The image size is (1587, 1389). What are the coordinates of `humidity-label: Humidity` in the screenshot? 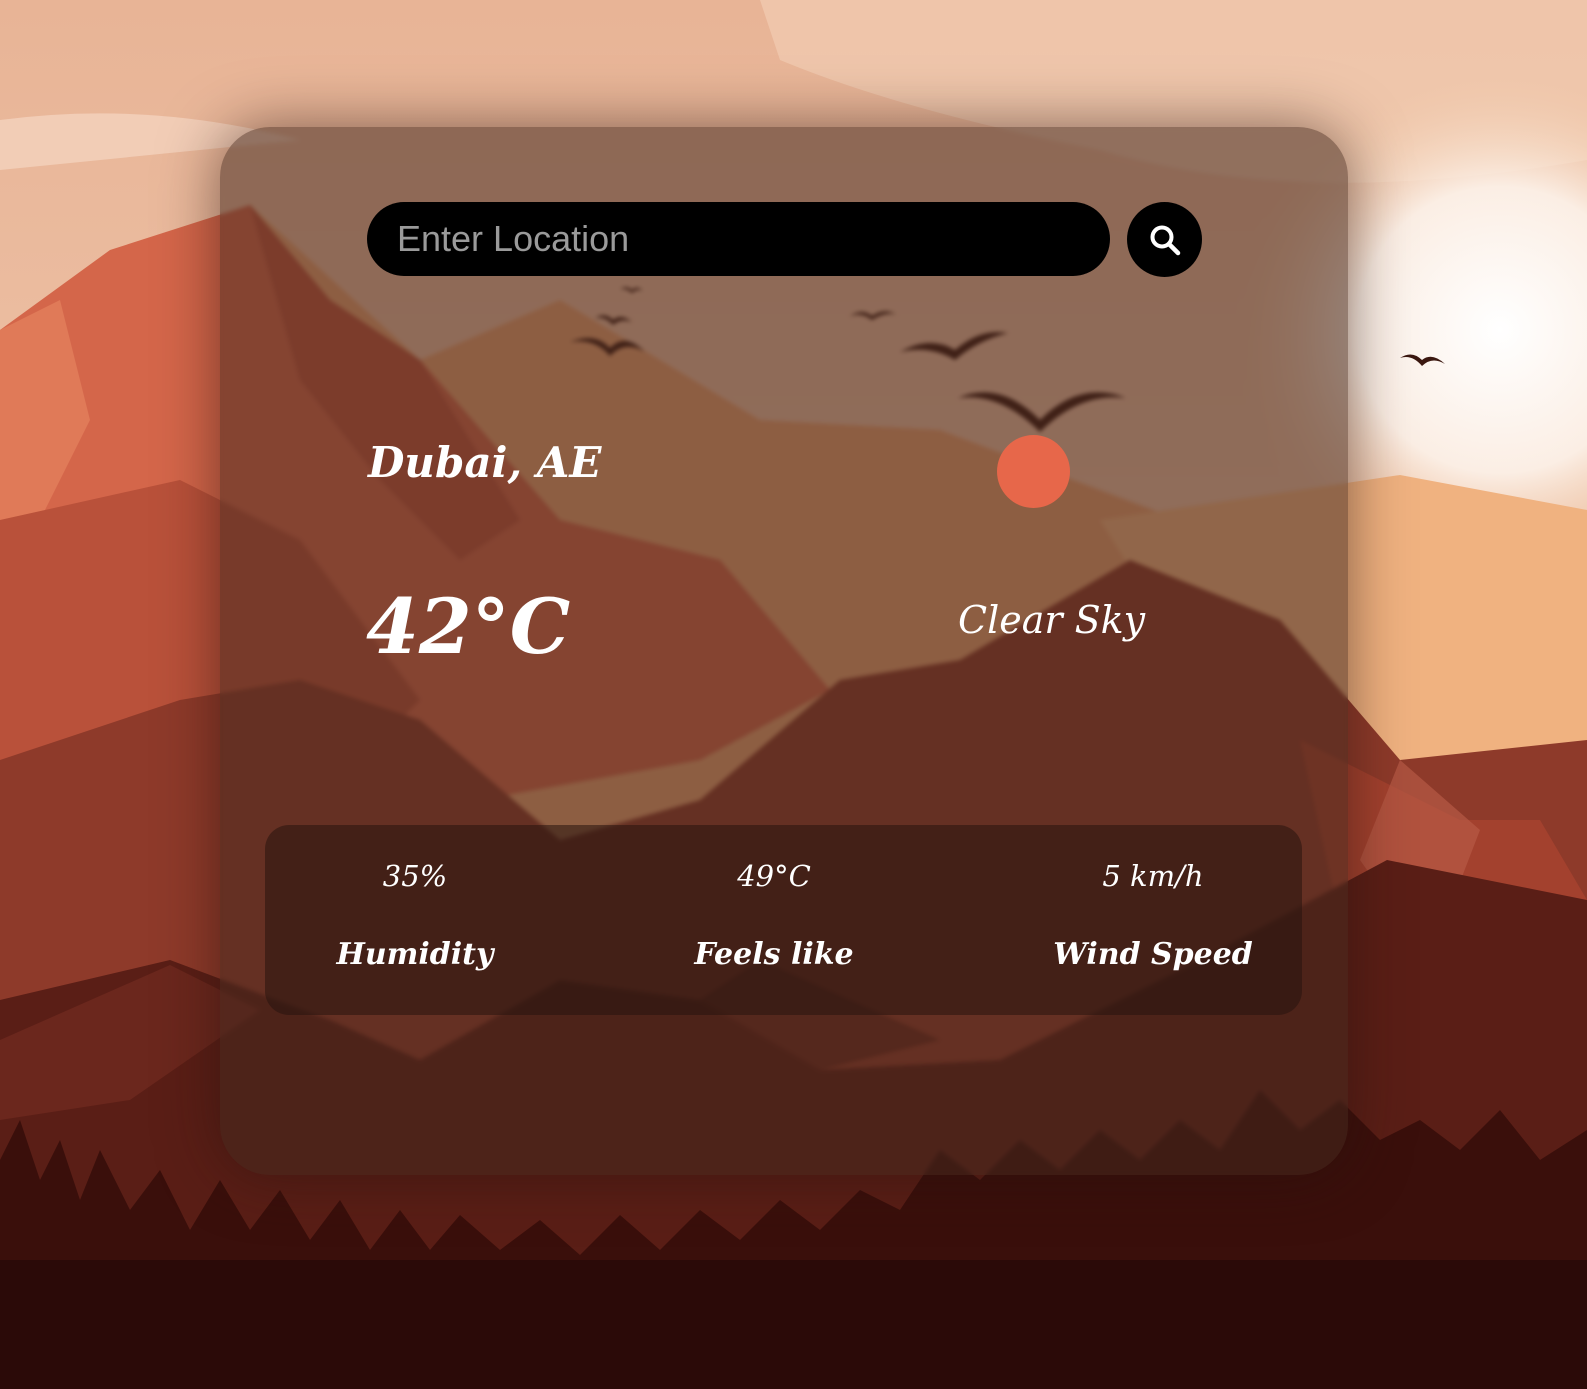 It's located at (415, 954).